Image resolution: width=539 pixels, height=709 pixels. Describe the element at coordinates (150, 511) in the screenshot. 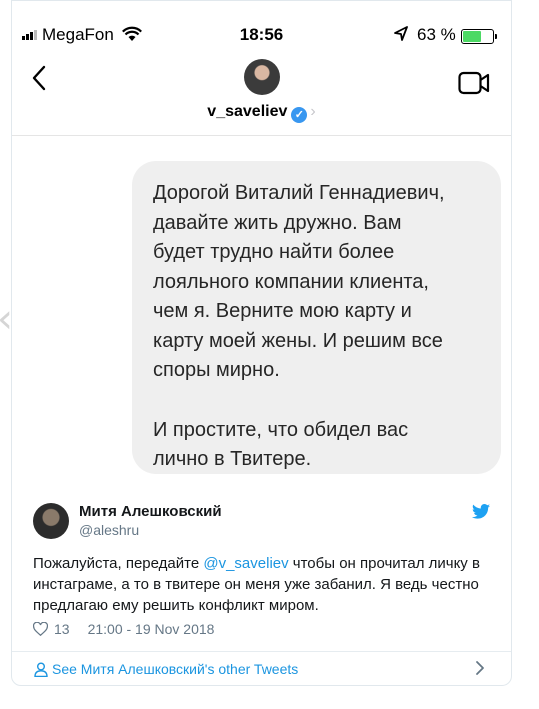

I see `tweet-author-name: Митя Алешковский` at that location.